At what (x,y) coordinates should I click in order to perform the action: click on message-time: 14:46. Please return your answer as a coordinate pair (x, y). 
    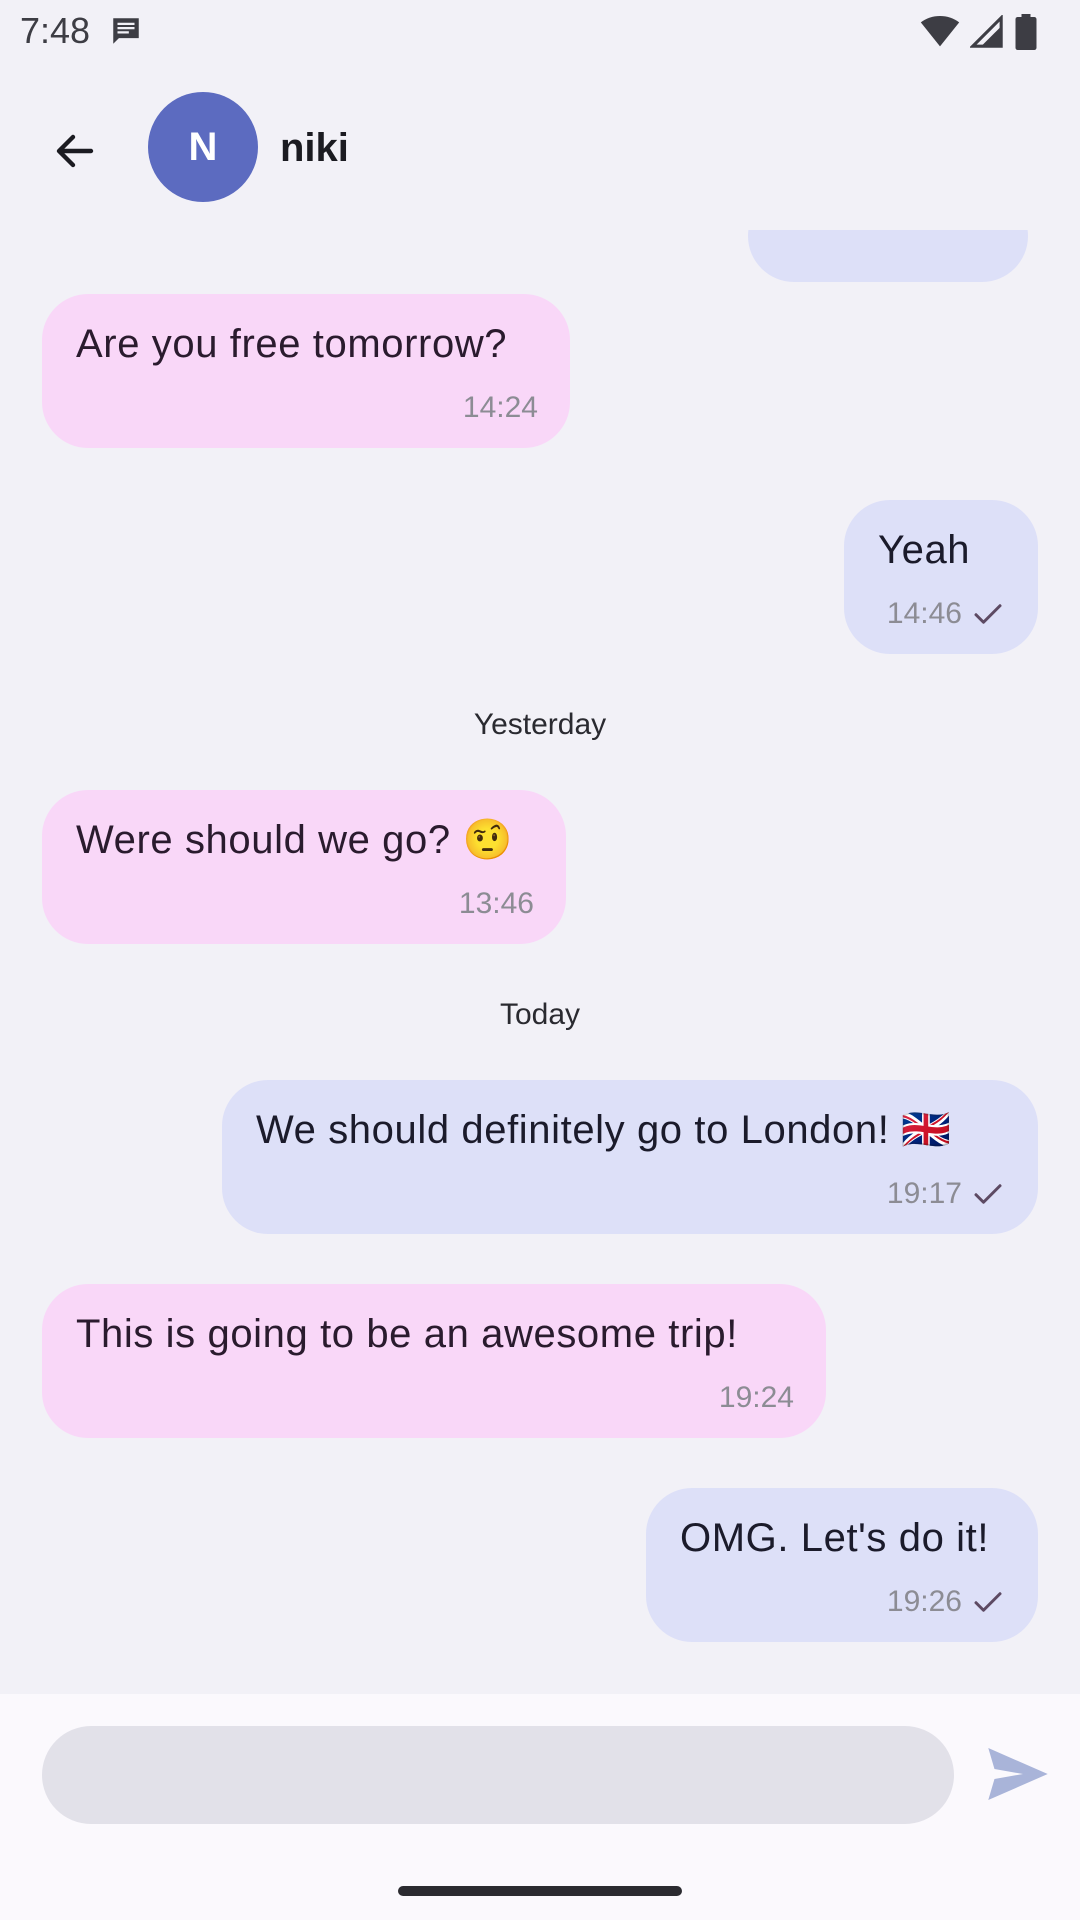
    Looking at the image, I should click on (924, 613).